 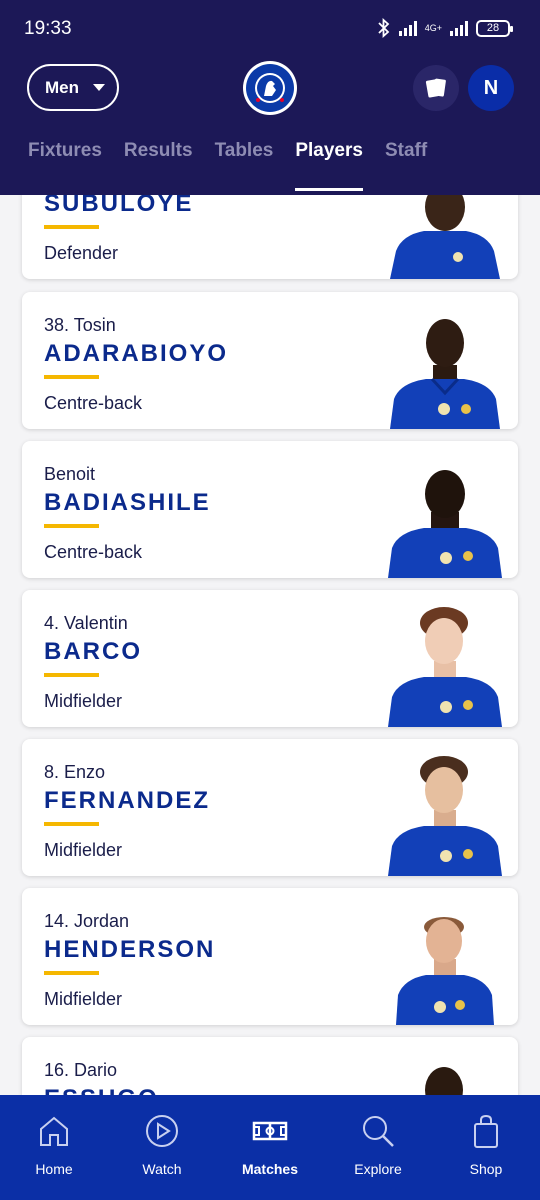 What do you see at coordinates (270, 360) in the screenshot?
I see `player-card: 38. Tosin ADARABIOYO Centre-back` at bounding box center [270, 360].